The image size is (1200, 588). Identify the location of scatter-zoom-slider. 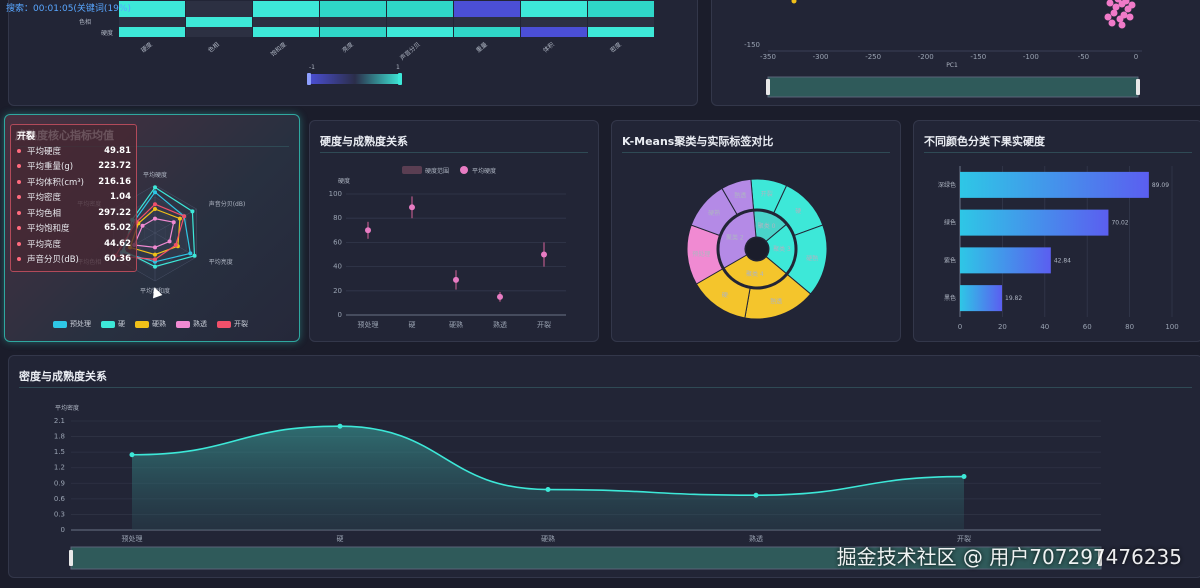
(953, 87).